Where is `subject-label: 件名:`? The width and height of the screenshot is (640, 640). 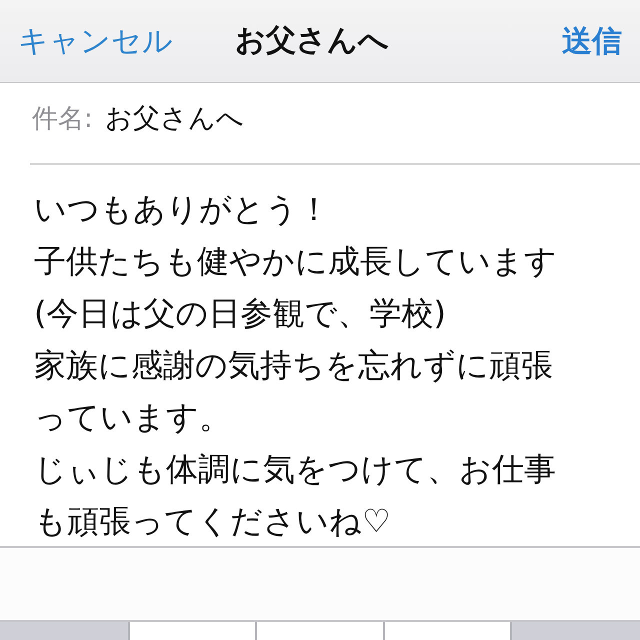 subject-label: 件名: is located at coordinates (62, 119).